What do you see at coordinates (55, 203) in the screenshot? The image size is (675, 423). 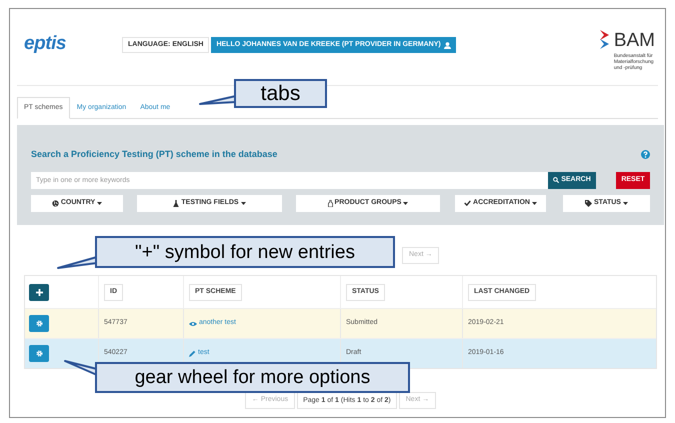 I see `globe-icon` at bounding box center [55, 203].